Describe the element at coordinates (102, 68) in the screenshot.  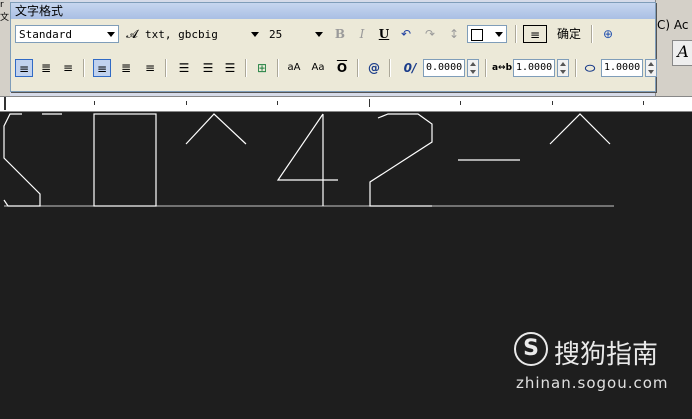
I see `align-top-icon: ≡` at that location.